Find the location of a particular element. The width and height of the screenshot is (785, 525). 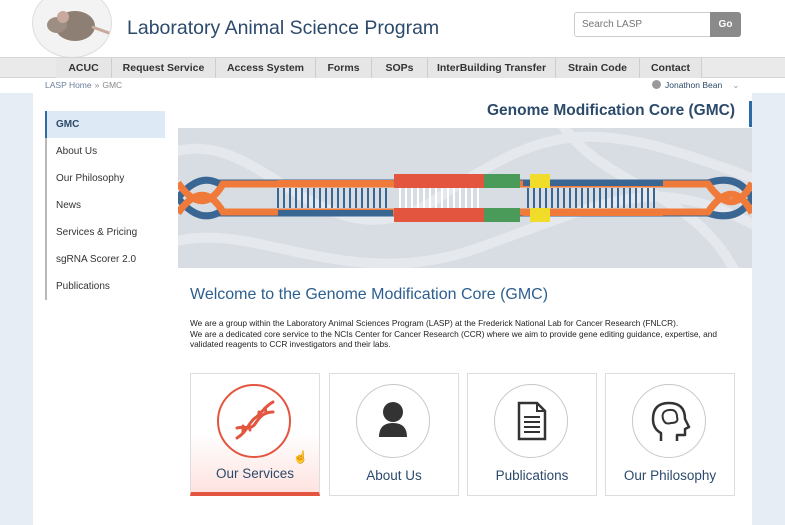

user-name: Jonathon Bean is located at coordinates (694, 85).